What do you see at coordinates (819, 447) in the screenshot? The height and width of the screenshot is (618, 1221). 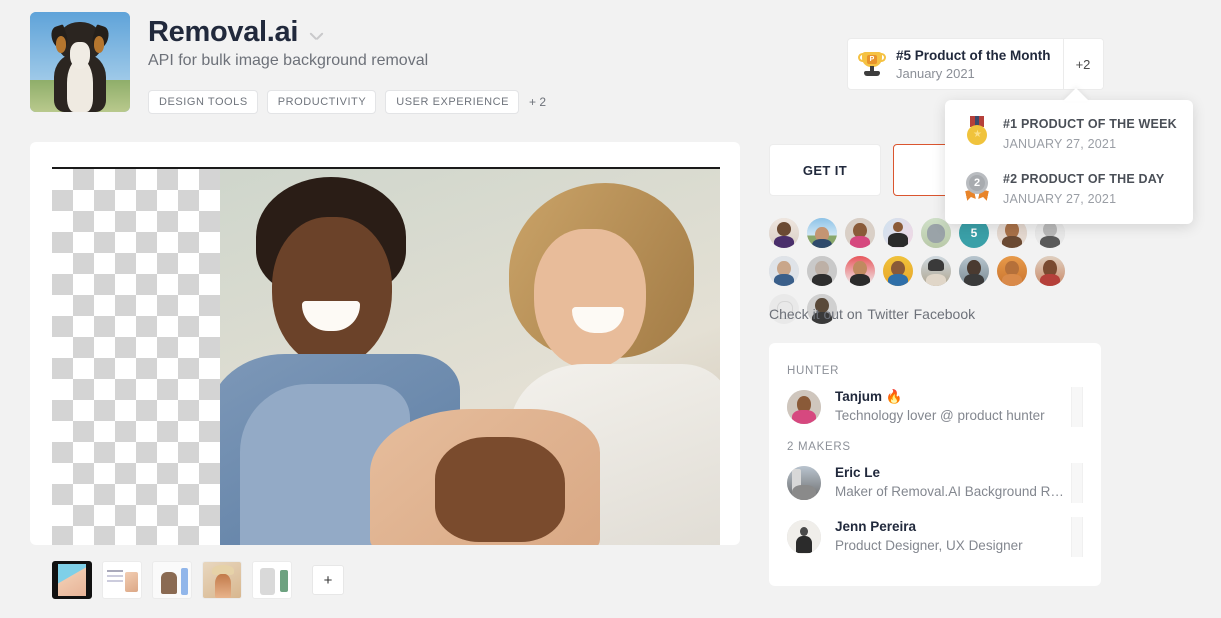 I see `makers-section-label: 2 MAKERS` at bounding box center [819, 447].